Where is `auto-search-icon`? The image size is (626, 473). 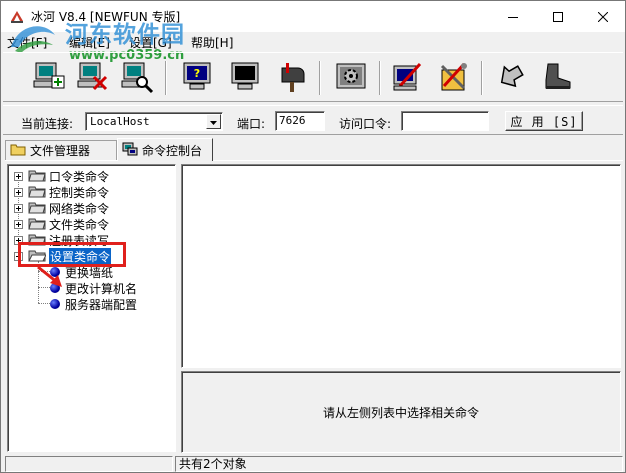 auto-search-icon is located at coordinates (137, 78).